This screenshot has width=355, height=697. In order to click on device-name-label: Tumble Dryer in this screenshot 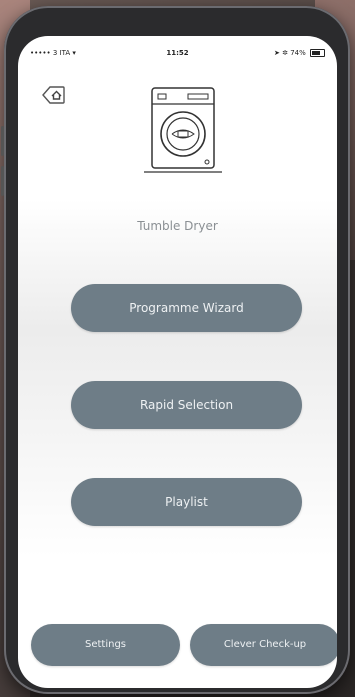, I will do `click(177, 226)`.